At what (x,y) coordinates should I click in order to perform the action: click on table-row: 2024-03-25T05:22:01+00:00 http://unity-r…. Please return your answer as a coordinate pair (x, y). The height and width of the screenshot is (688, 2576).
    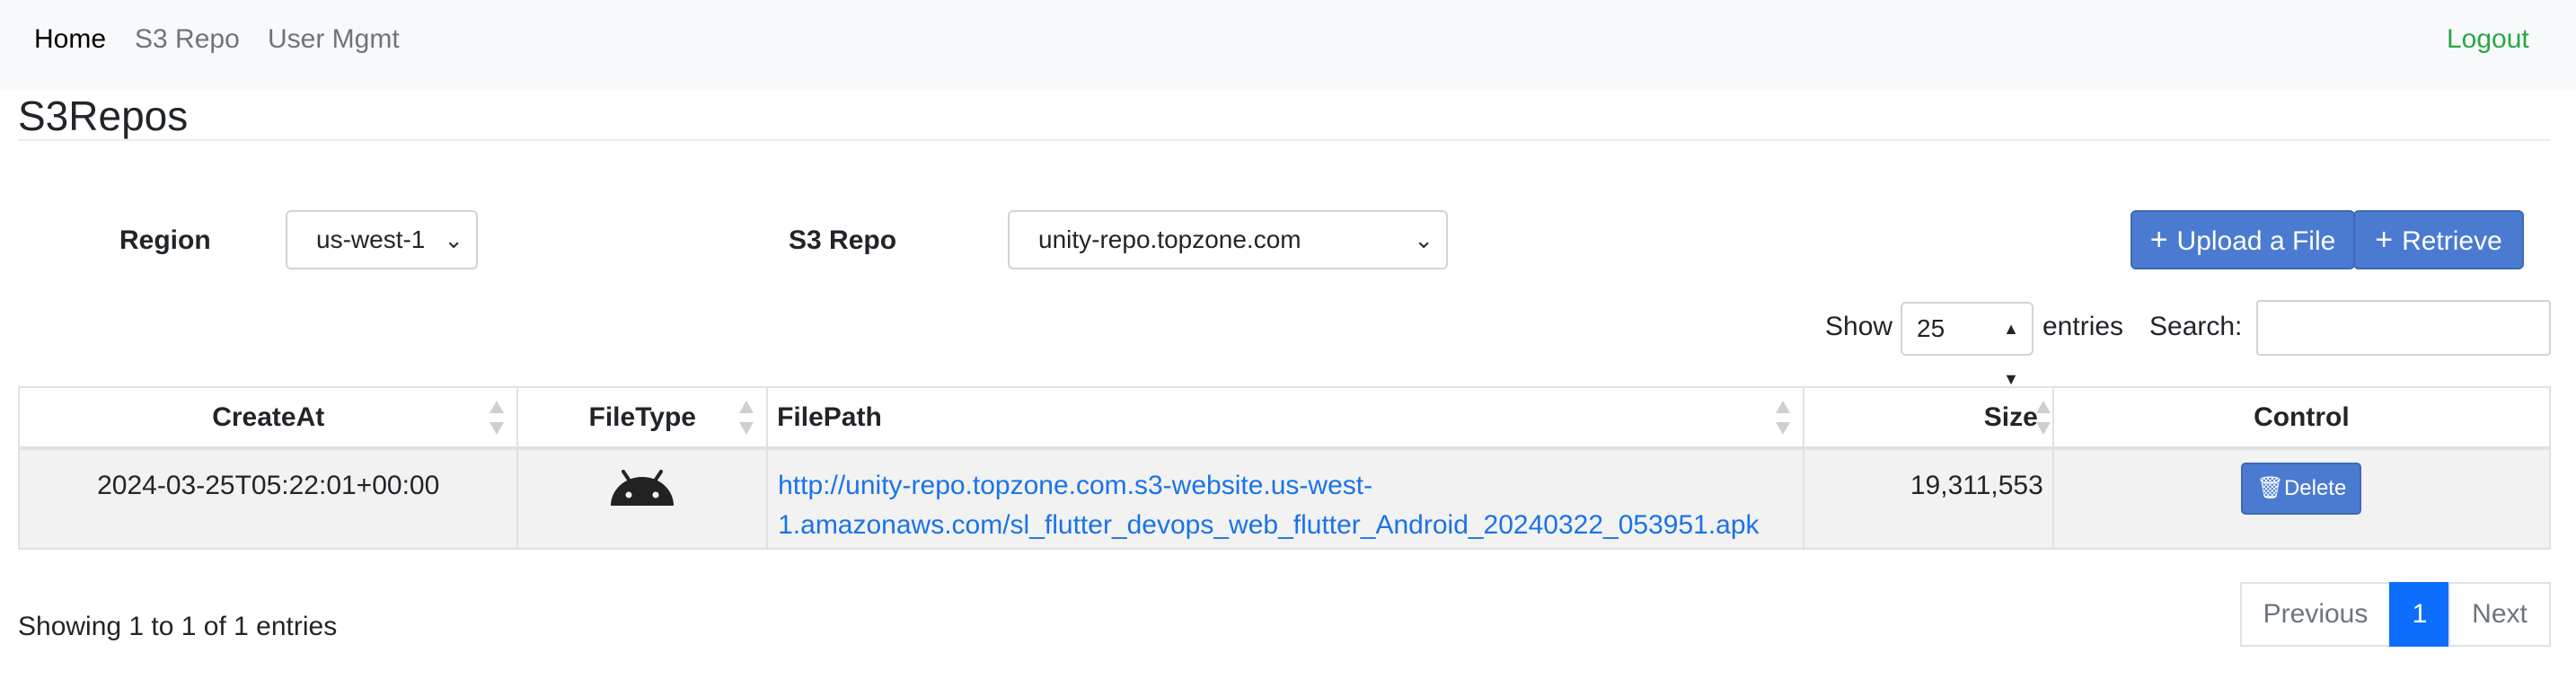
    Looking at the image, I should click on (1284, 499).